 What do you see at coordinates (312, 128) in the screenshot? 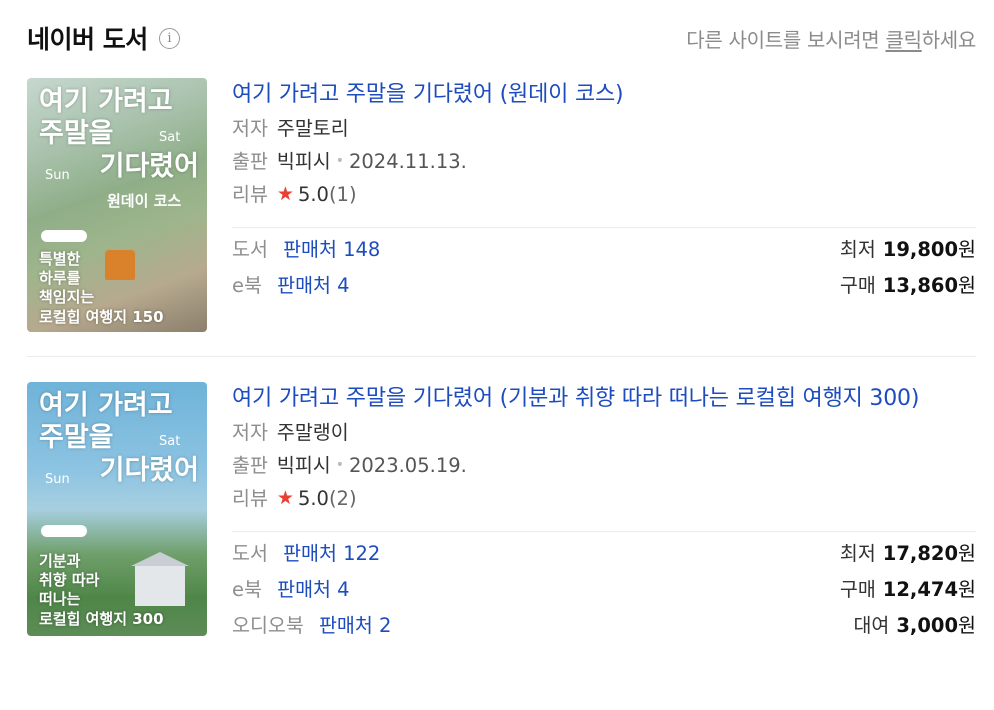
I see `author-name: 주말토리` at bounding box center [312, 128].